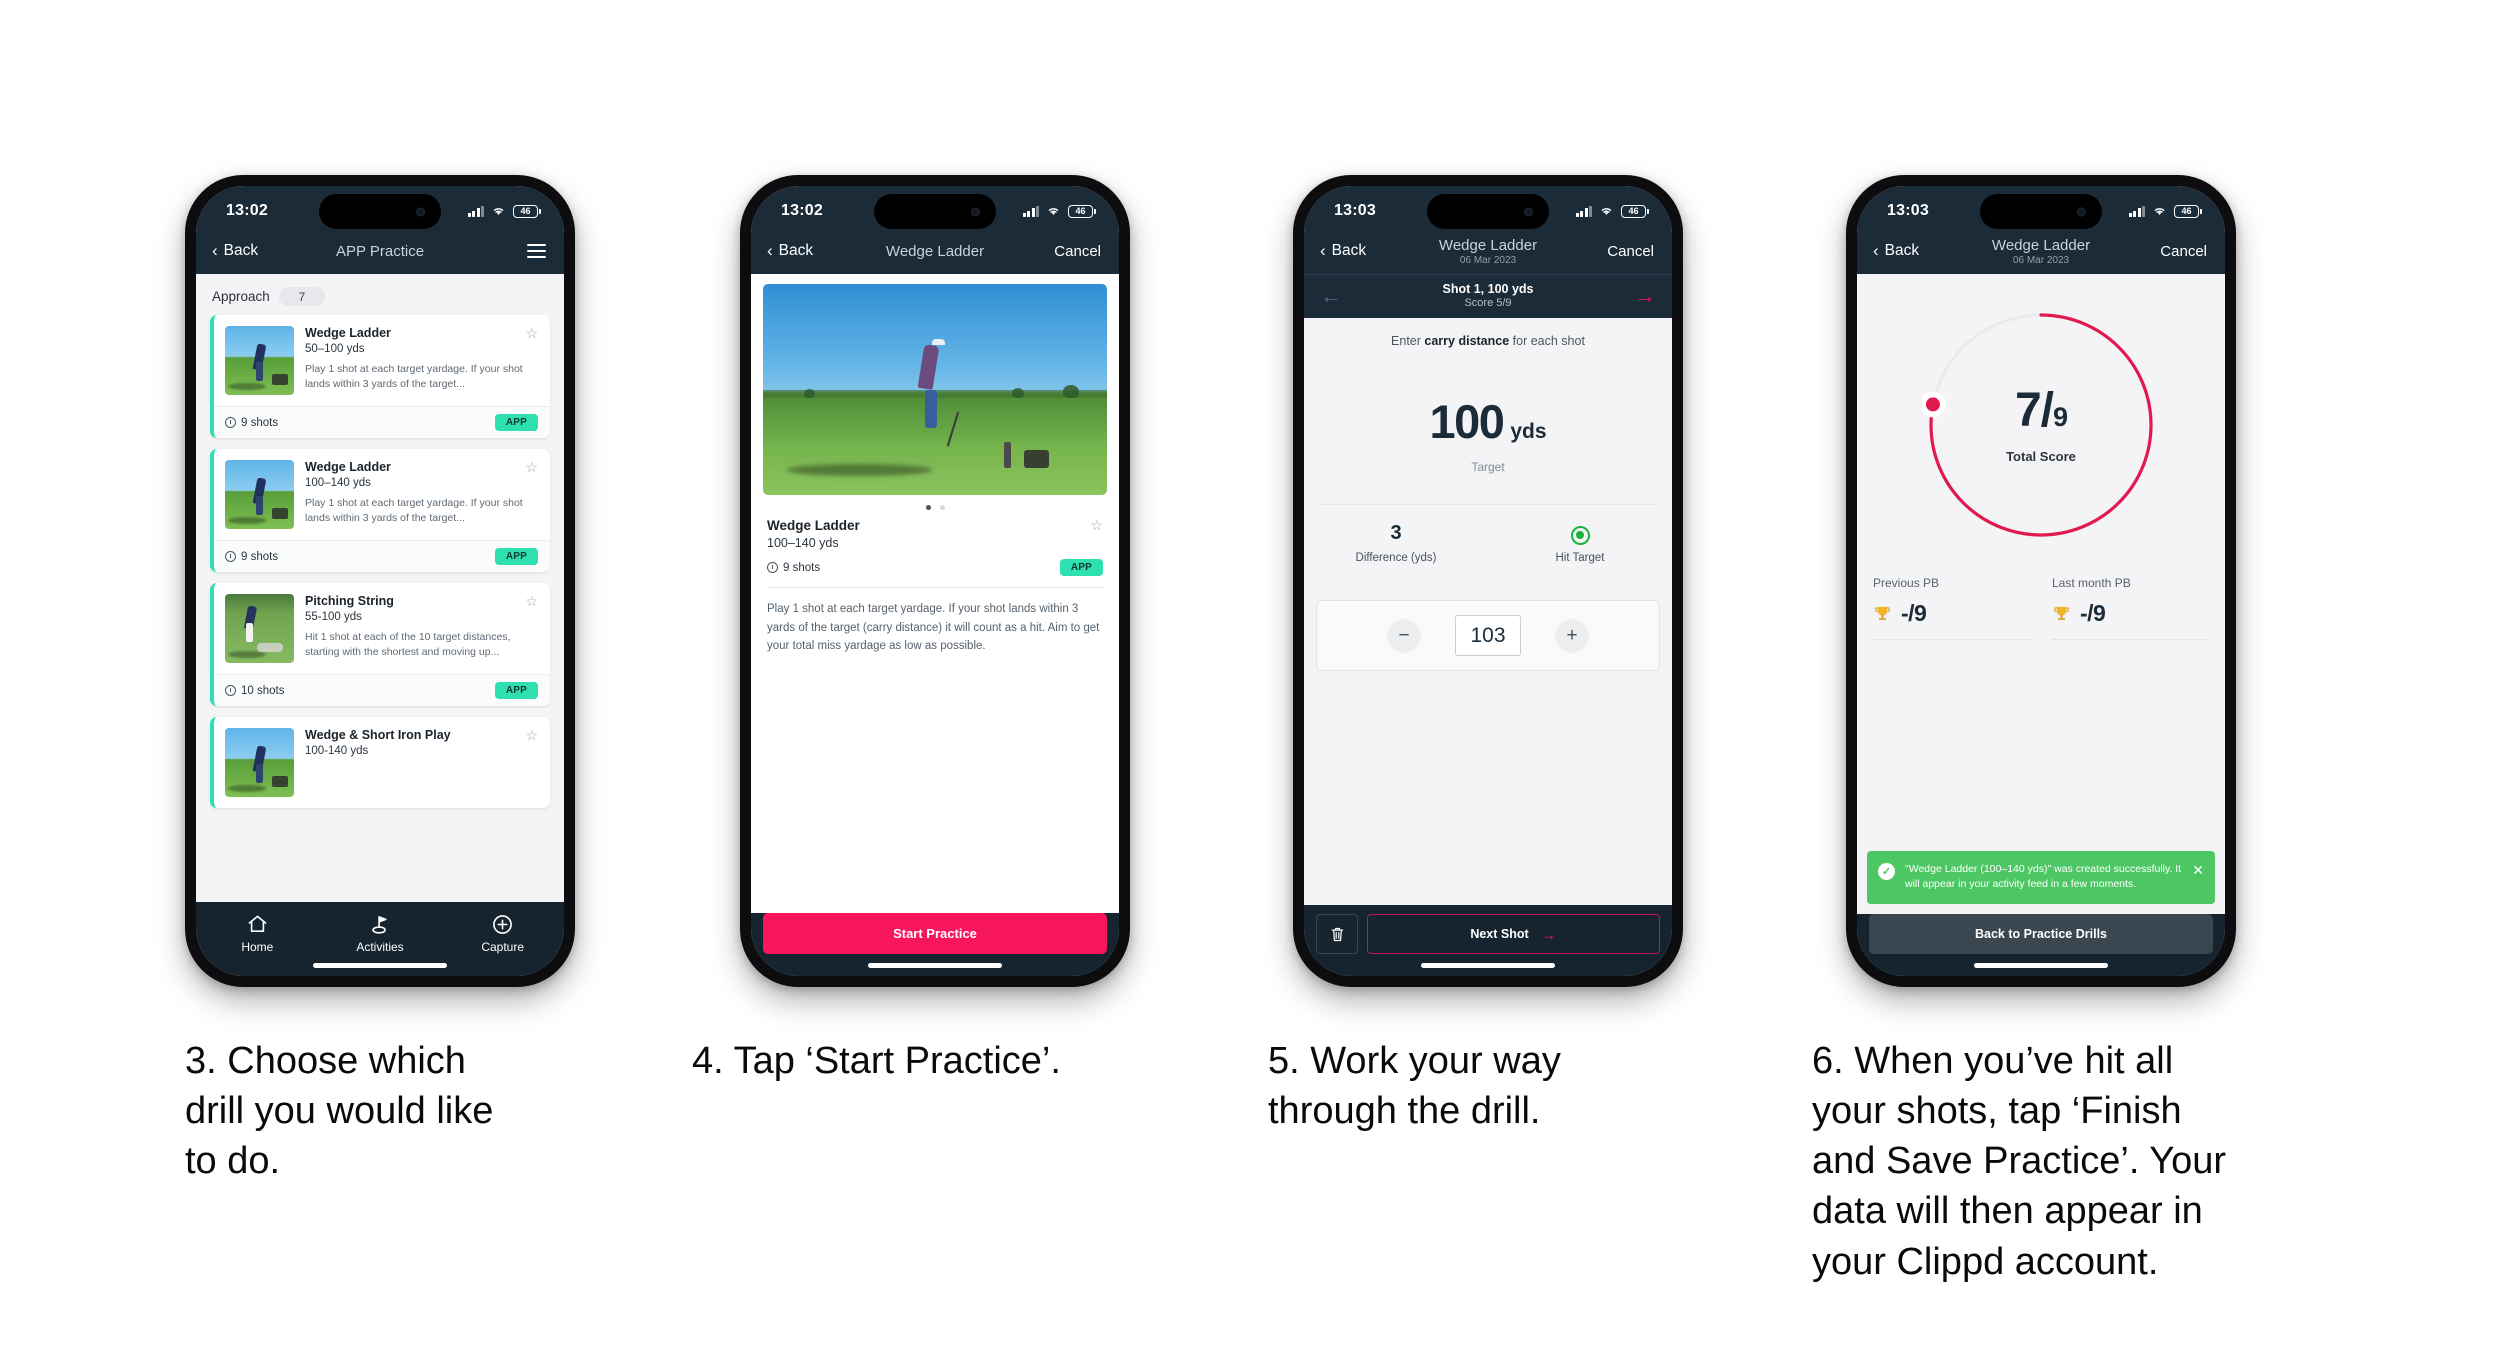 The height and width of the screenshot is (1347, 2503). What do you see at coordinates (1467, 341) in the screenshot?
I see `hint-emphasis: carry distance` at bounding box center [1467, 341].